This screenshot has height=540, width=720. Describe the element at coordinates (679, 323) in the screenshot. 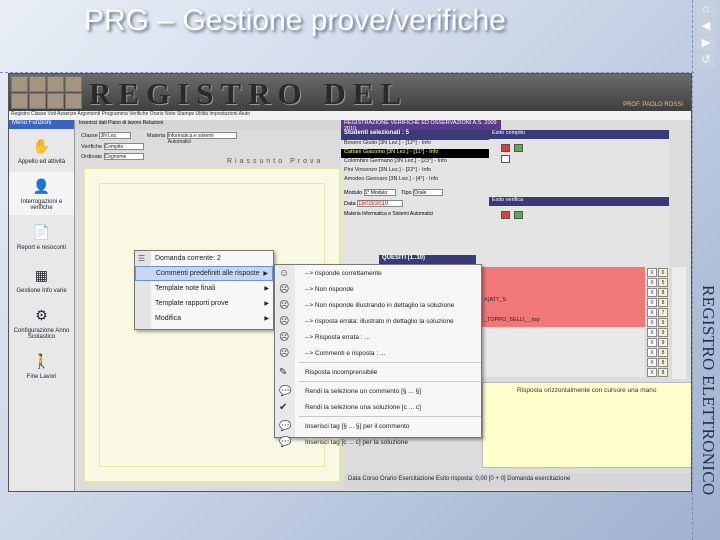

I see `grid-scrollbar` at that location.